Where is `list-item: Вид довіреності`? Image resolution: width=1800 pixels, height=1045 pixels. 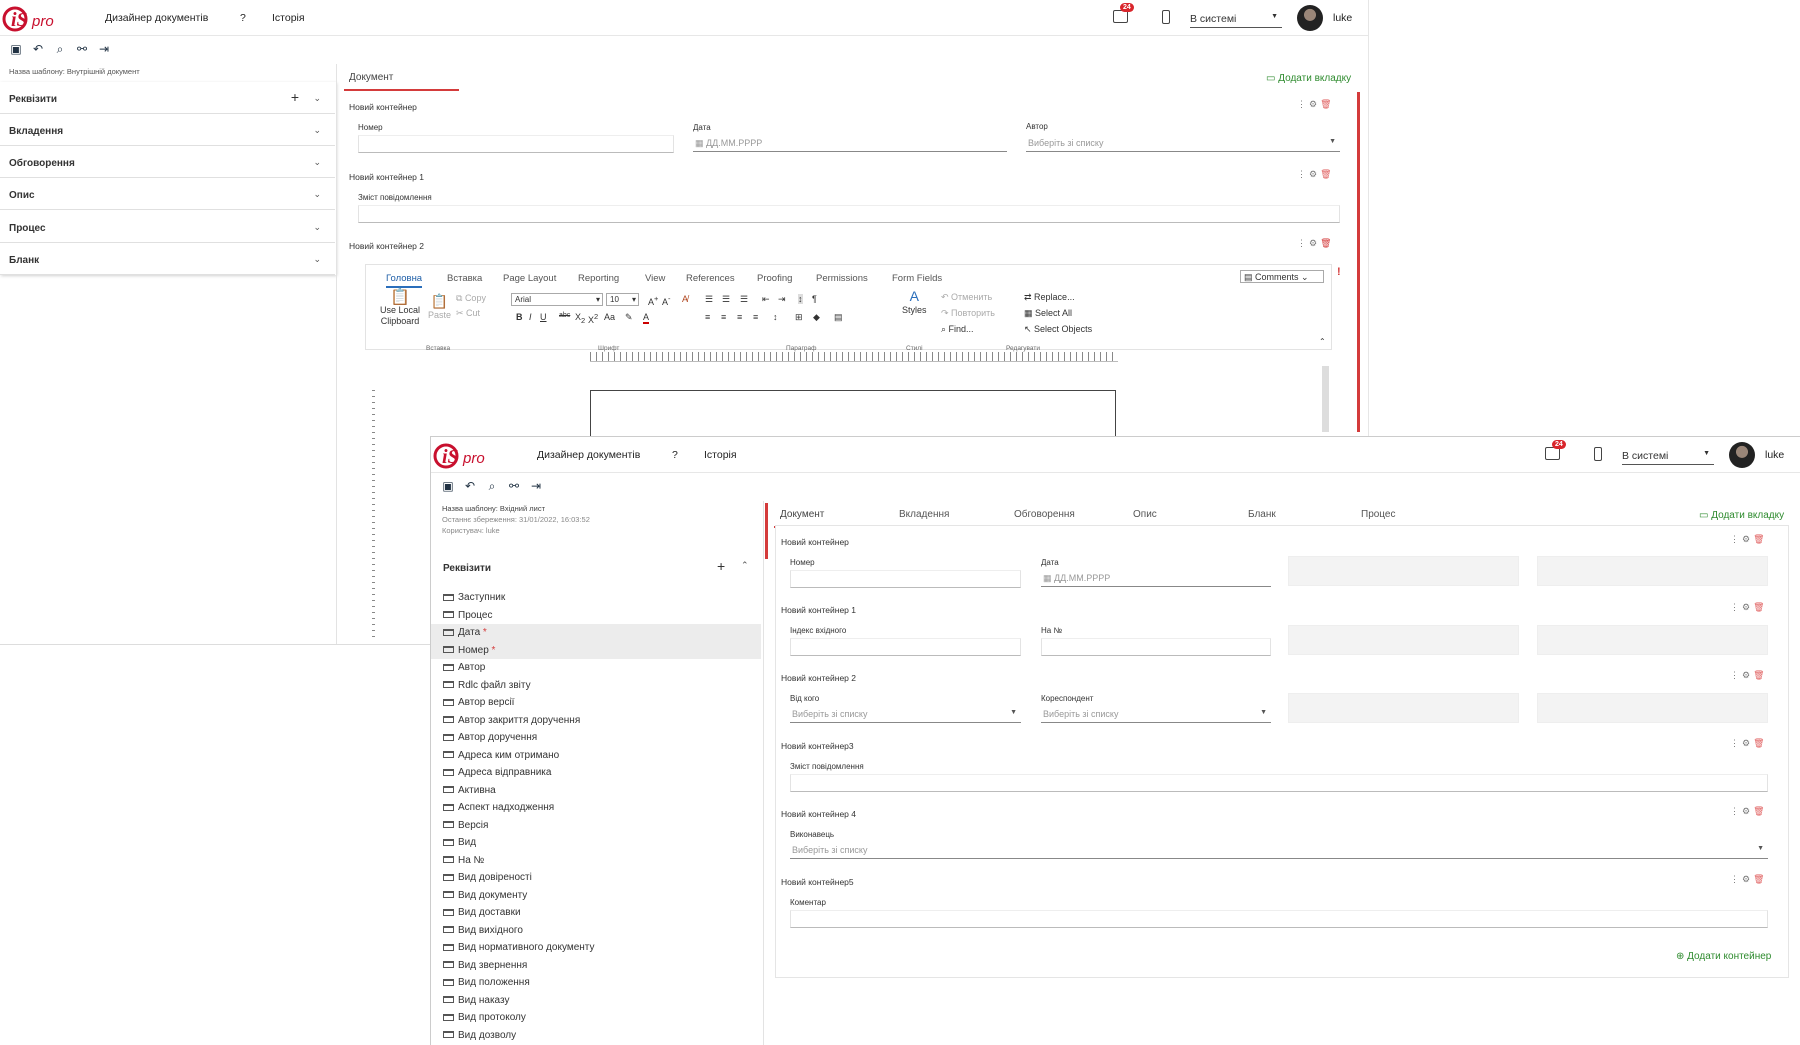
list-item: Вид довіреності is located at coordinates (596, 878).